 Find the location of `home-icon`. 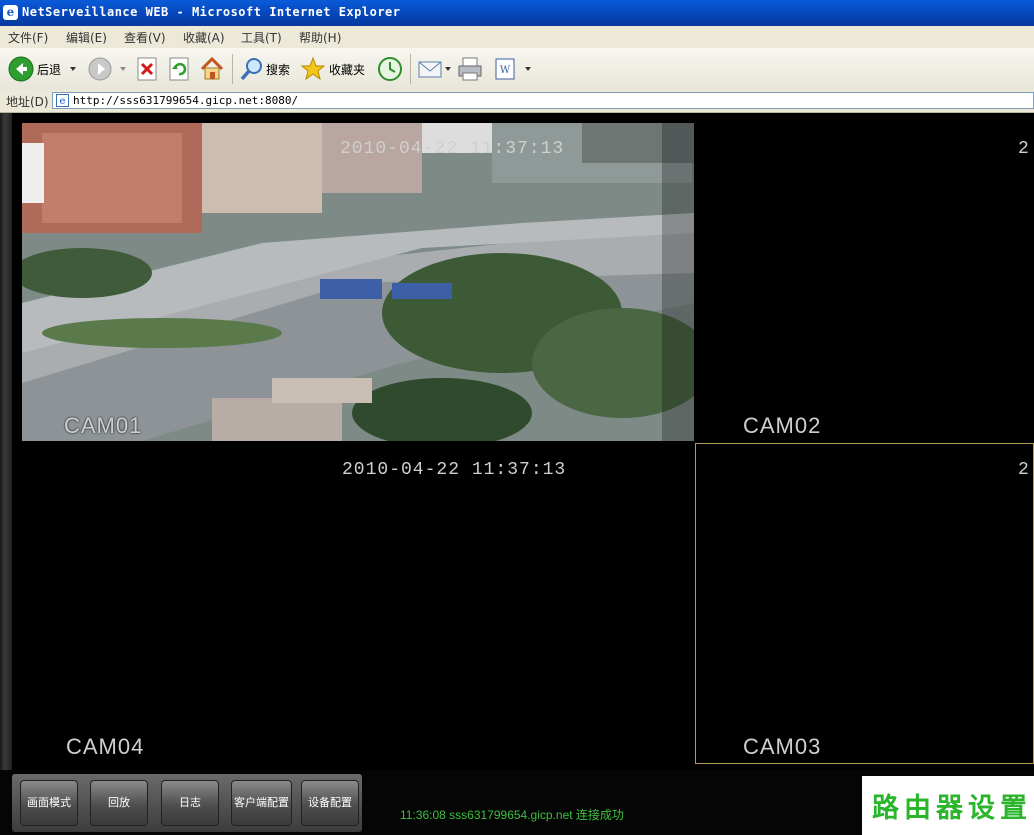

home-icon is located at coordinates (212, 69).